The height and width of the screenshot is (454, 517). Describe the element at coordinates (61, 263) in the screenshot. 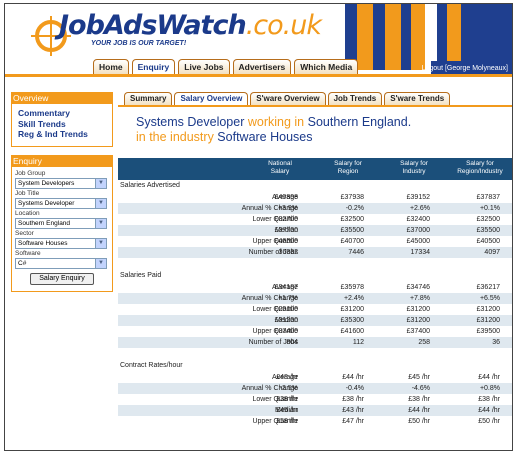

I see `software-select: C# ▼` at that location.